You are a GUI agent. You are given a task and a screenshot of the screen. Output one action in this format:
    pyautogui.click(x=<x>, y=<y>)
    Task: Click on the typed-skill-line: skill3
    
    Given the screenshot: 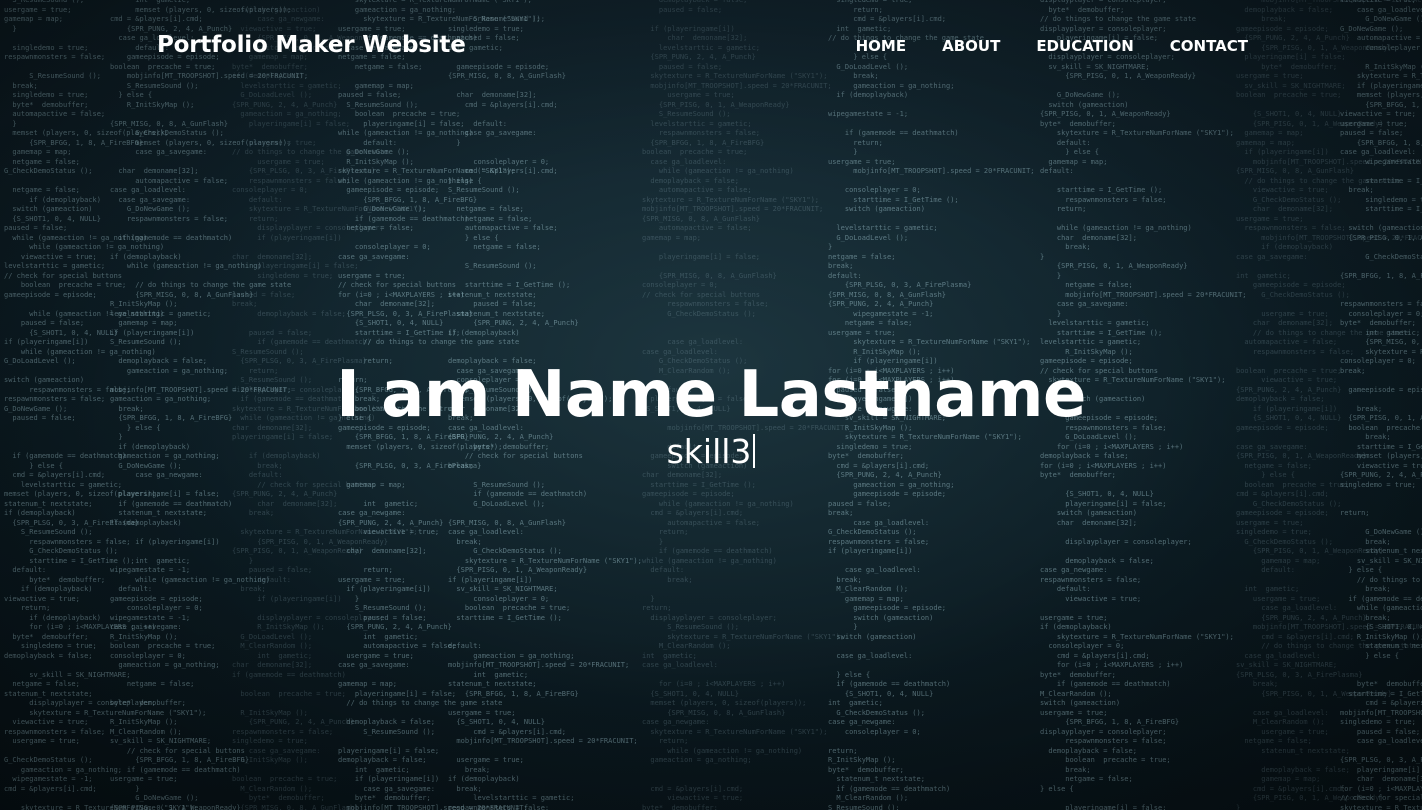 What is the action you would take?
    pyautogui.click(x=711, y=451)
    